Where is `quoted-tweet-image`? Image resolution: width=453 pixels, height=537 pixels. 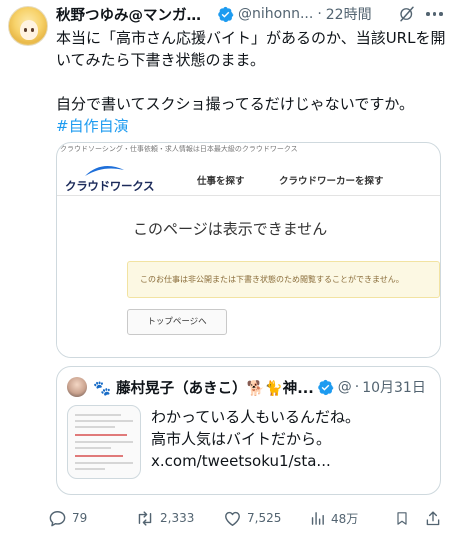
quoted-tweet-image is located at coordinates (104, 442).